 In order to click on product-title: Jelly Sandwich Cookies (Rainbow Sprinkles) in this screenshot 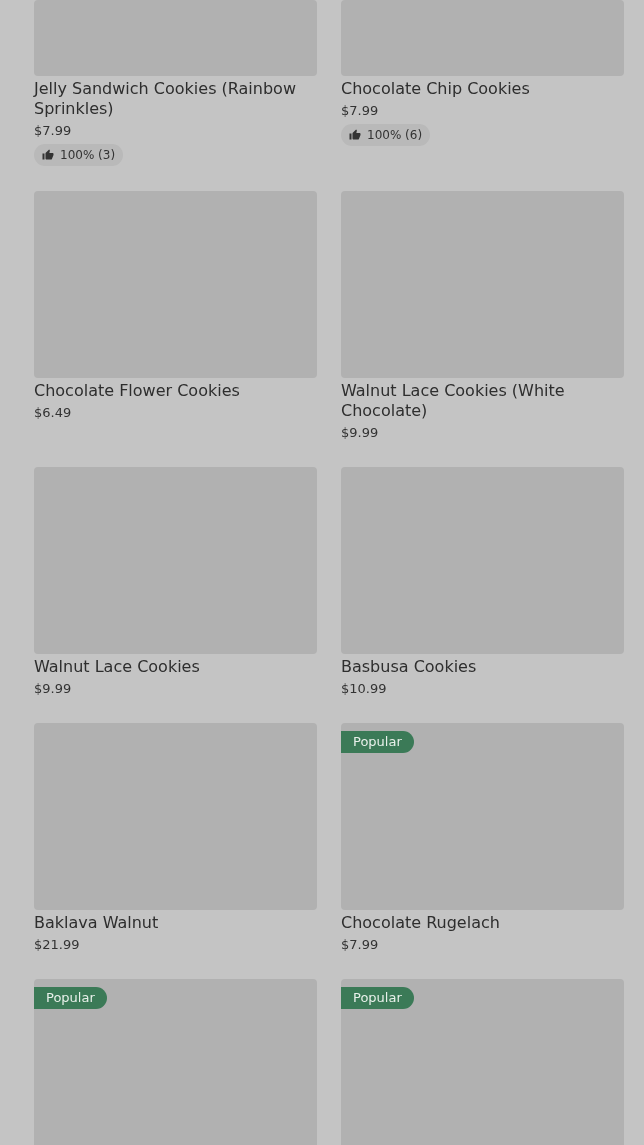, I will do `click(175, 99)`.